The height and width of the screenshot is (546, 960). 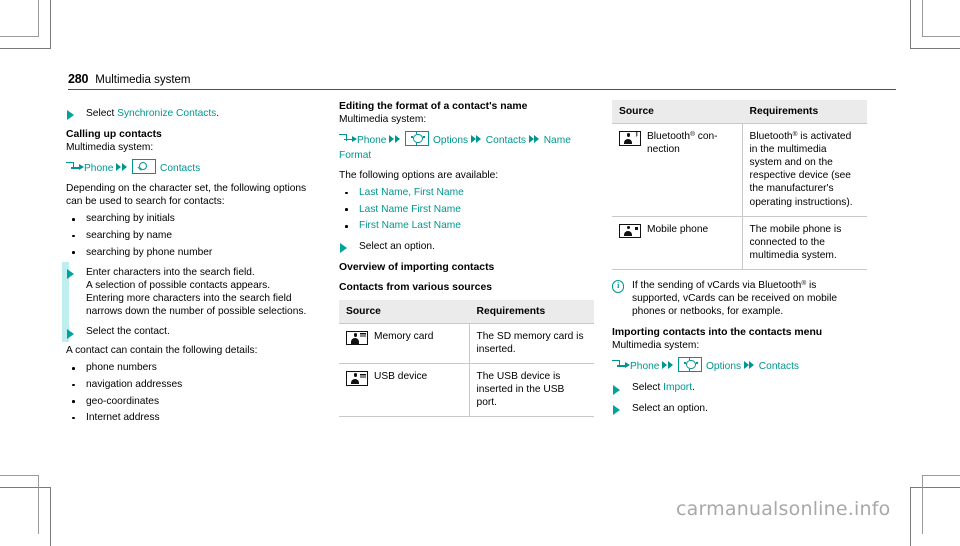 I want to click on search-box-icon, so click(x=144, y=167).